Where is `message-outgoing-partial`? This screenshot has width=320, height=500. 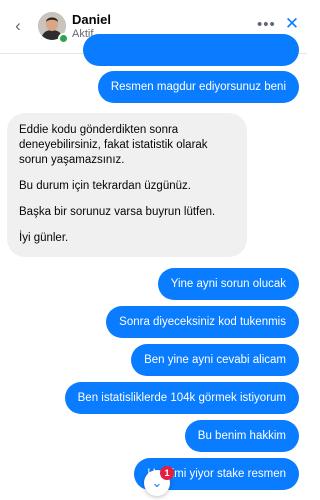 message-outgoing-partial is located at coordinates (191, 50).